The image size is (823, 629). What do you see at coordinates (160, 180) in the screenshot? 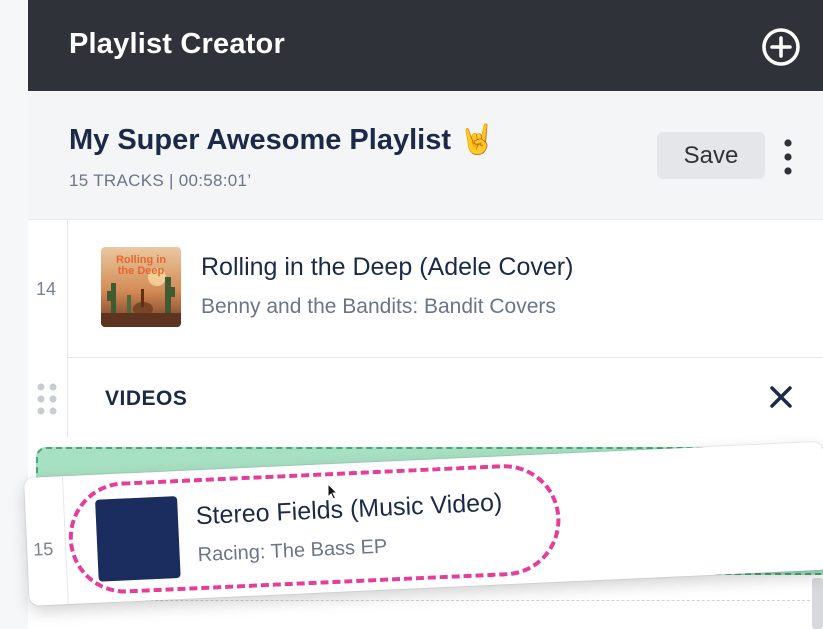
I see `playlist-meta: 15 TRACKS | 00:58:01’` at bounding box center [160, 180].